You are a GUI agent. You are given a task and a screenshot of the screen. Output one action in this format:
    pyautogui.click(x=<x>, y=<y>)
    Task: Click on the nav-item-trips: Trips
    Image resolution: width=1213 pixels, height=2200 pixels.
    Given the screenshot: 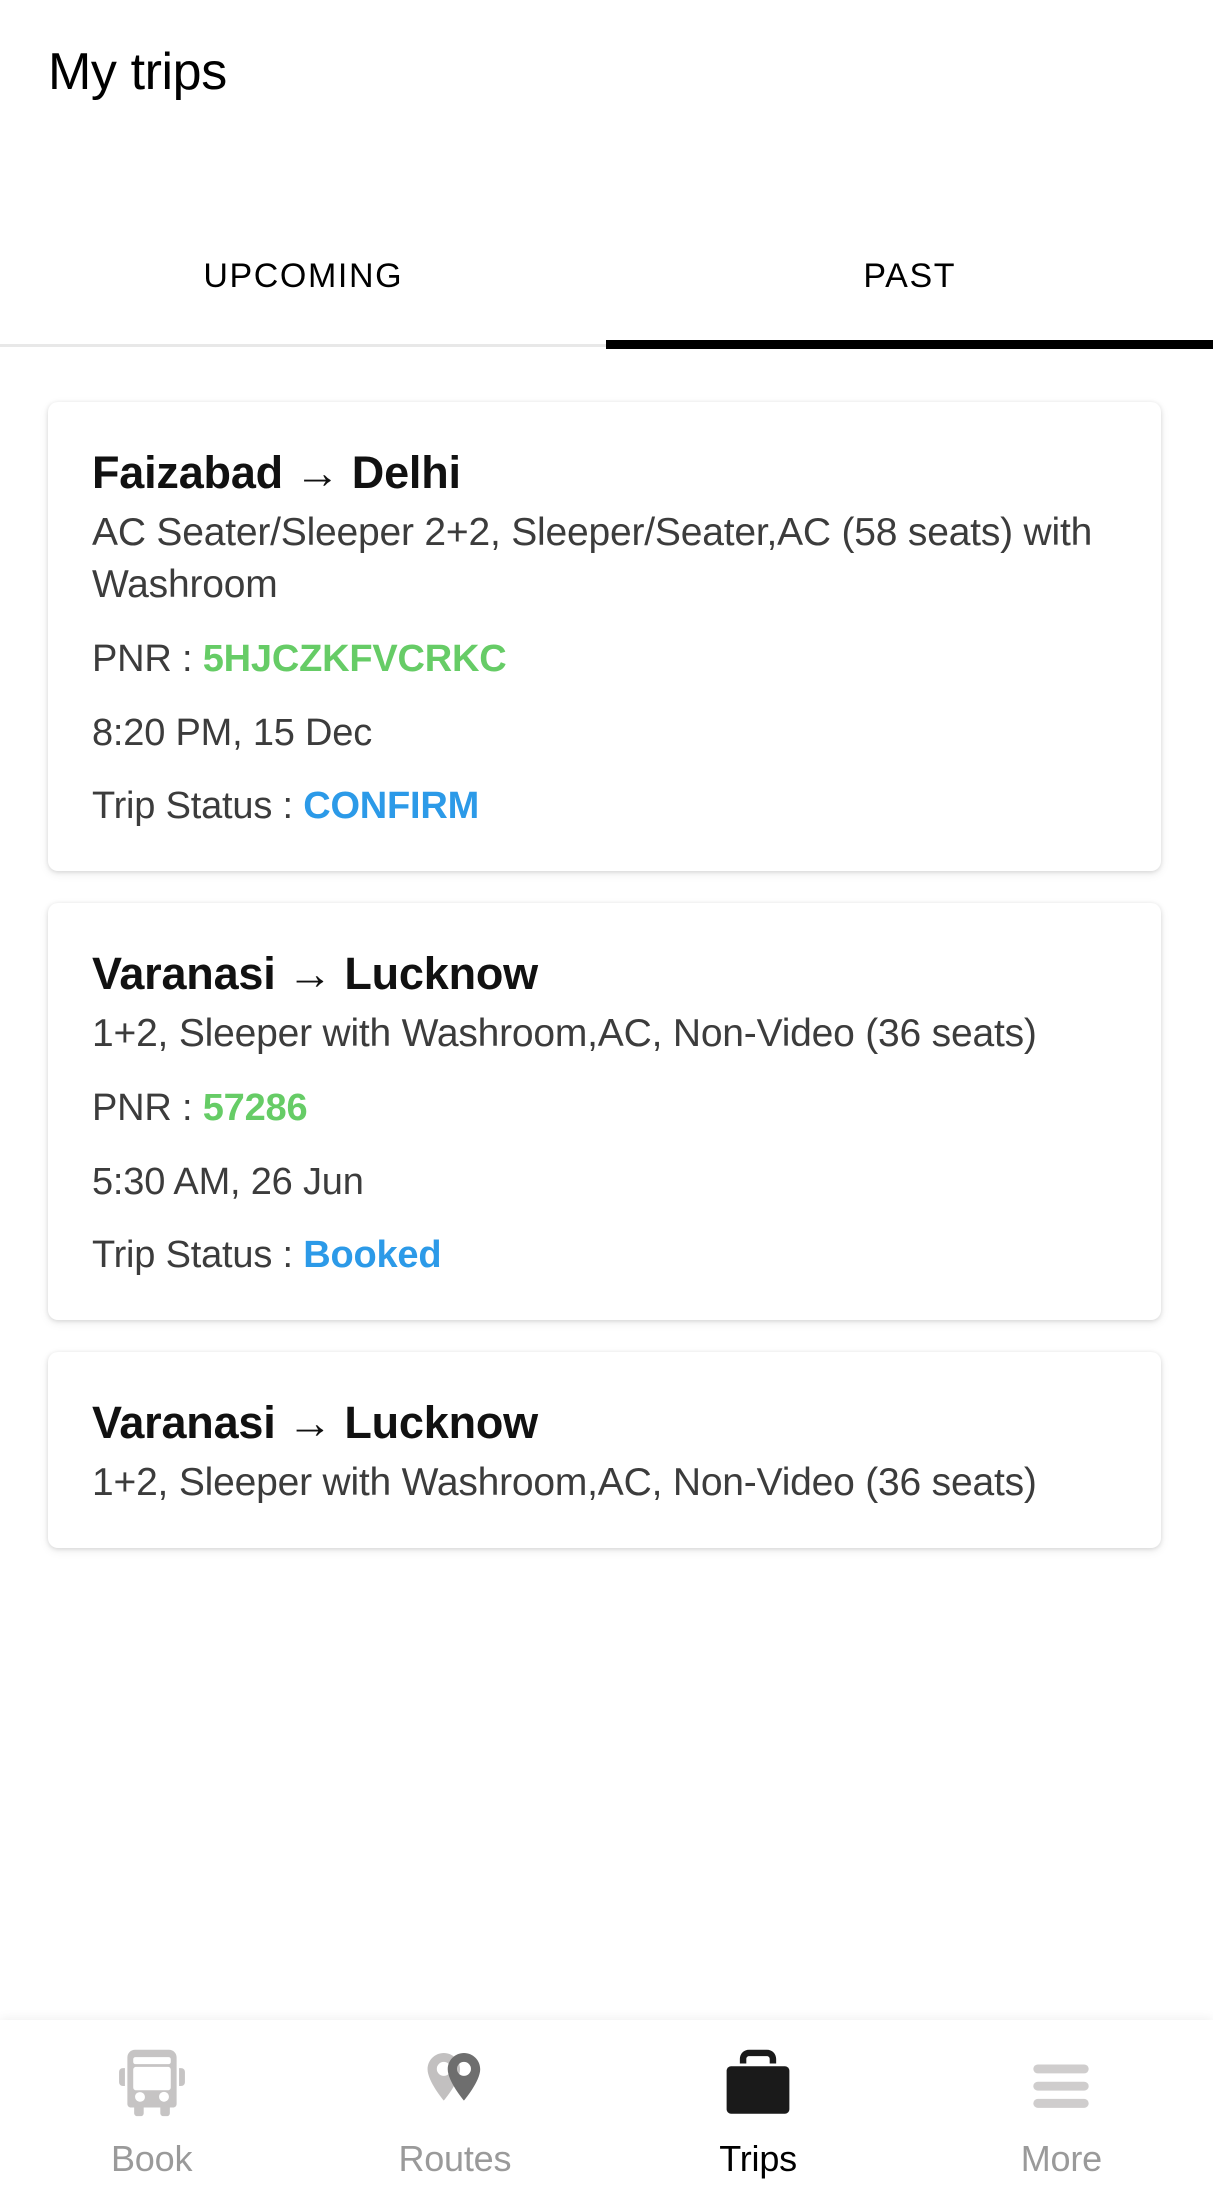 What is the action you would take?
    pyautogui.click(x=758, y=2109)
    